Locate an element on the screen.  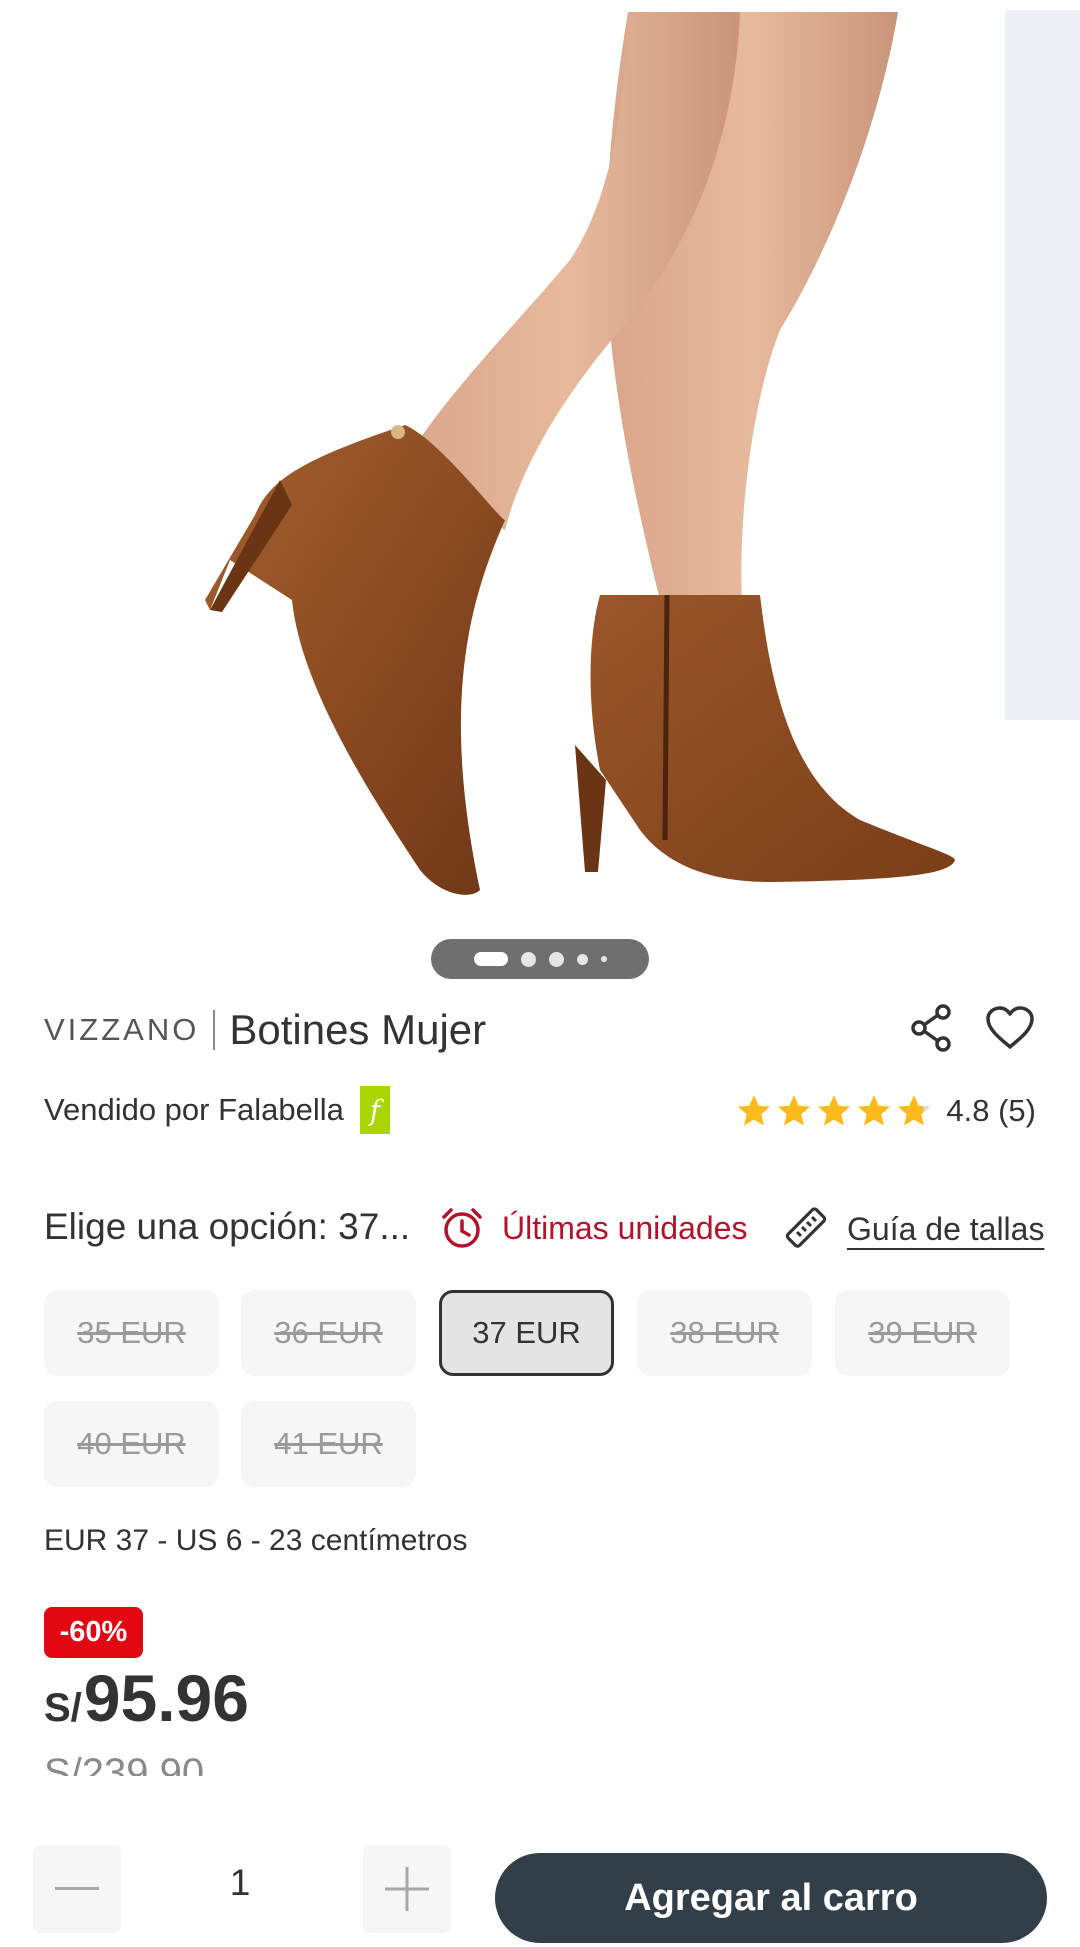
size-option-41: 41 EUR is located at coordinates (328, 1444).